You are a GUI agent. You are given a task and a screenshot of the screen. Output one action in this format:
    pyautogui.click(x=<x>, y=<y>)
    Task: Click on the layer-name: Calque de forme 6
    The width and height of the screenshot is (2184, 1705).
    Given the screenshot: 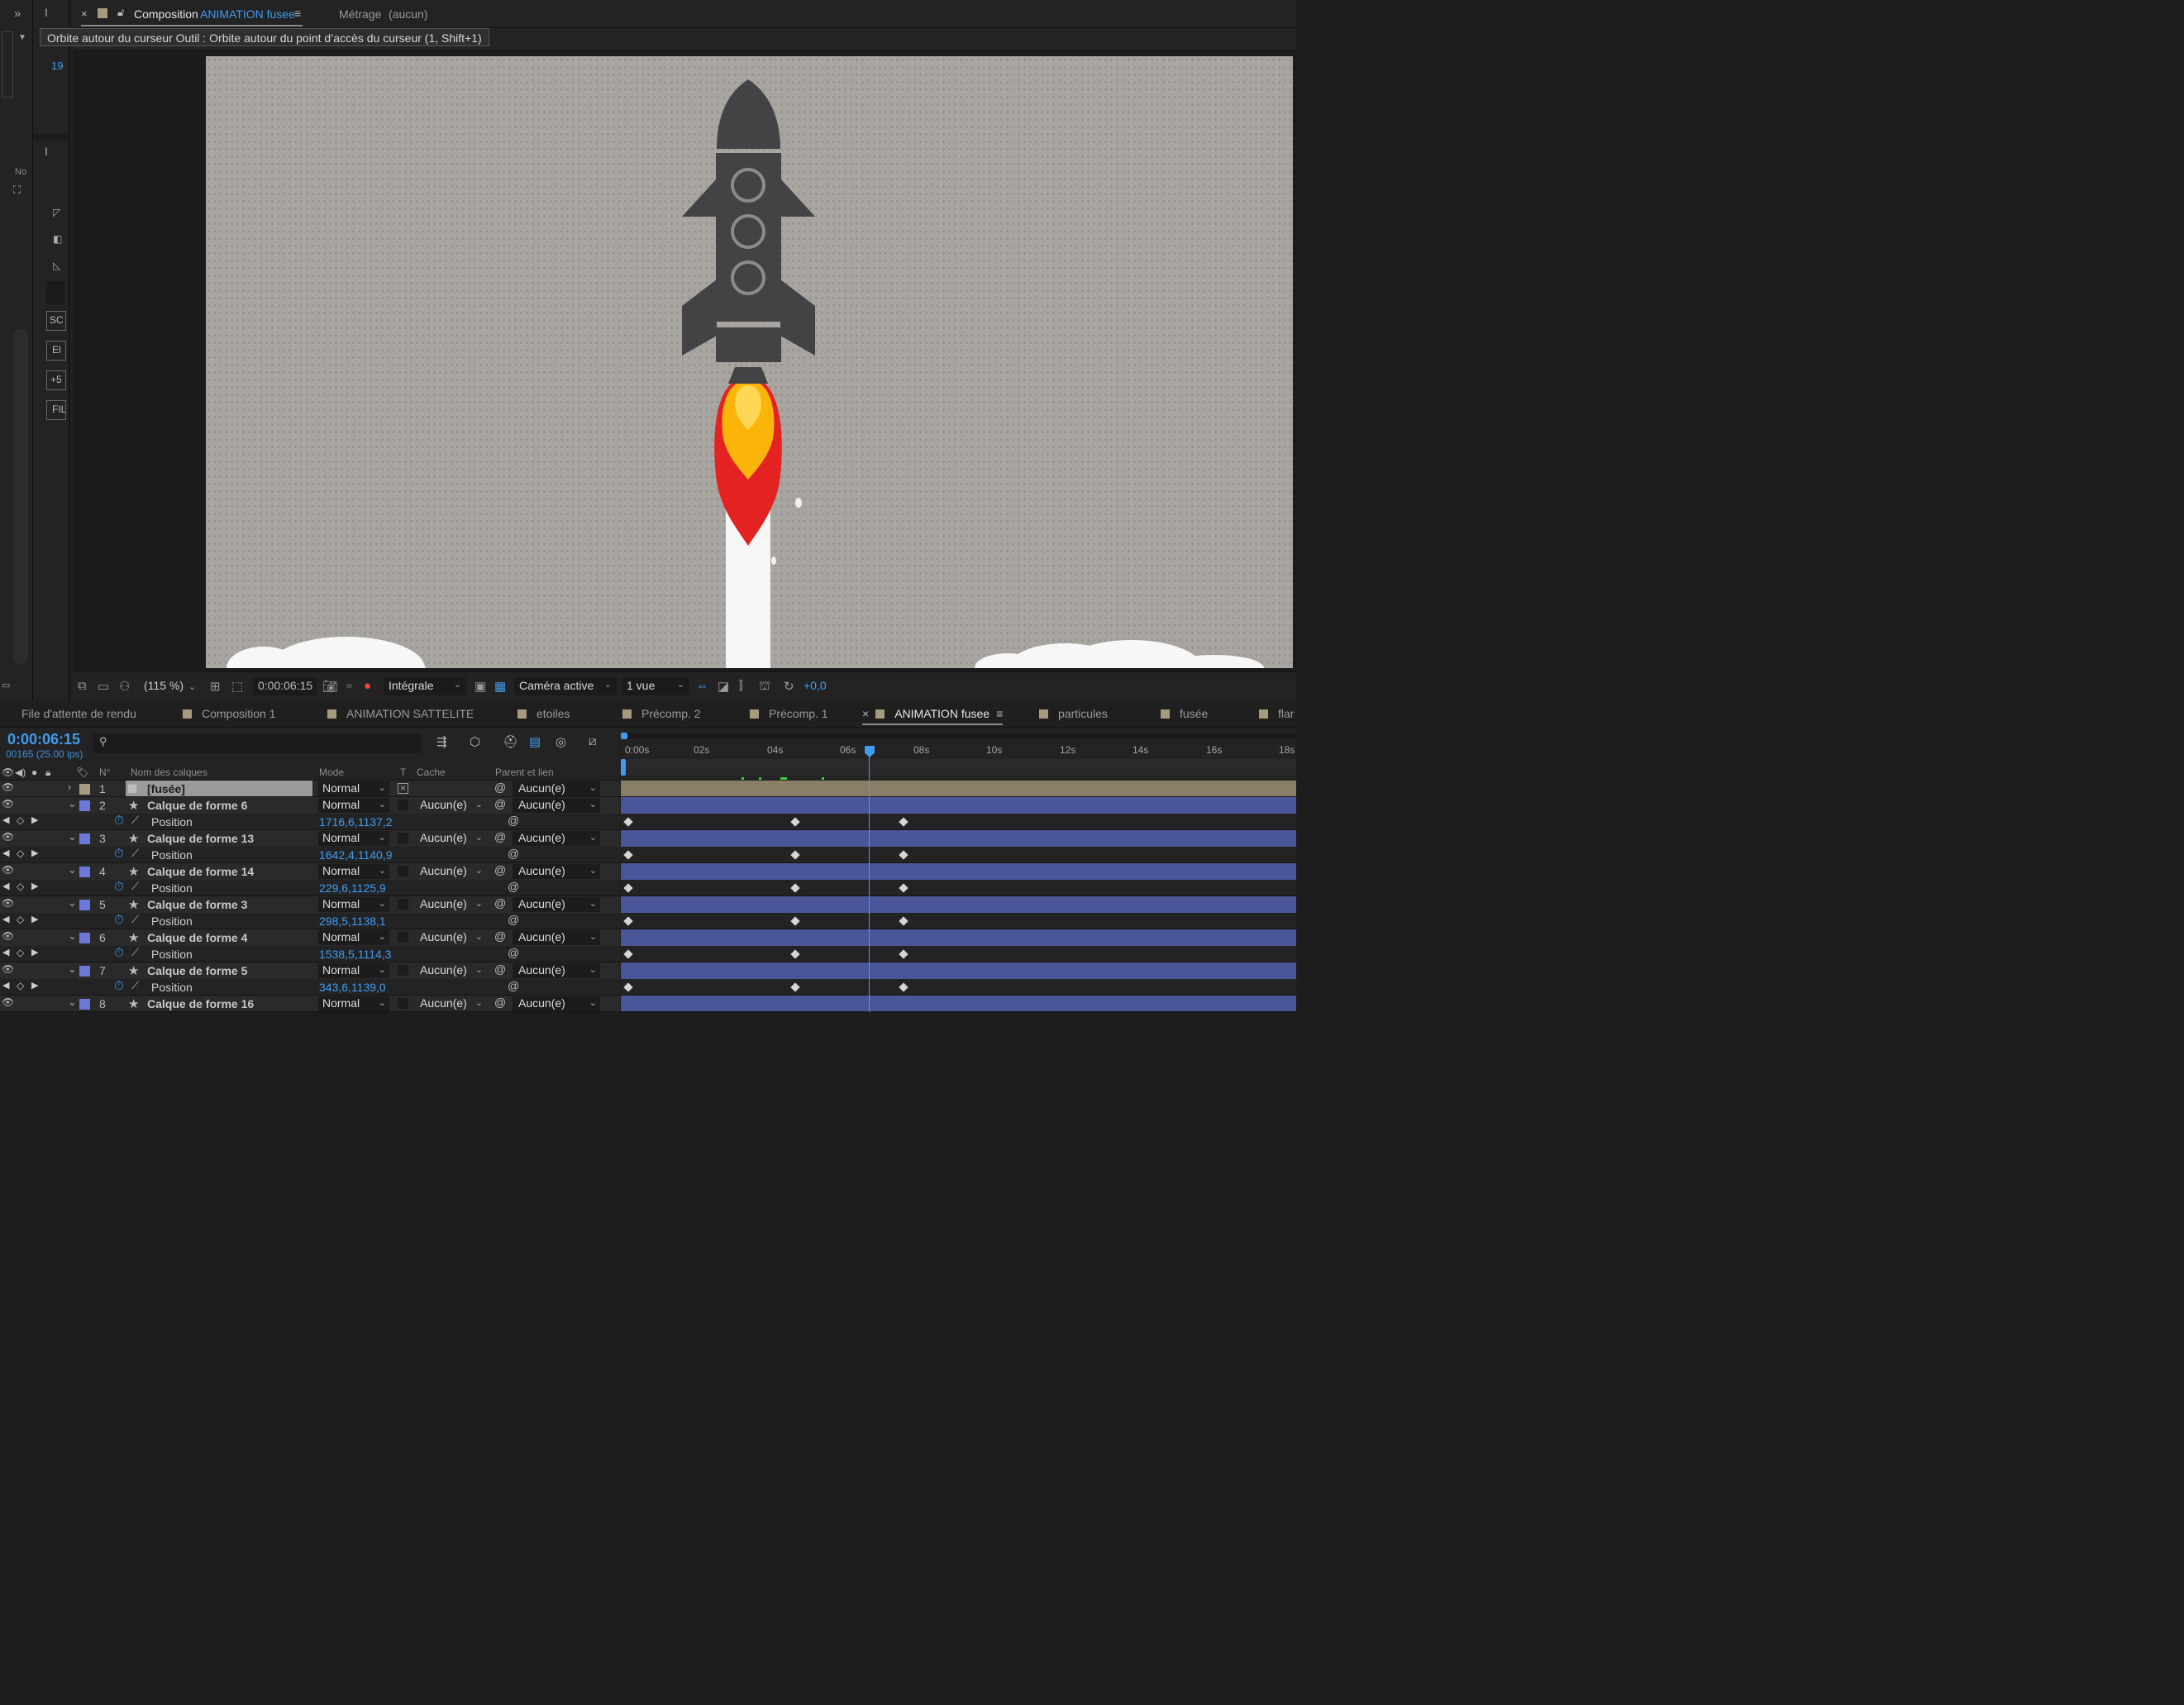 What is the action you would take?
    pyautogui.click(x=197, y=806)
    